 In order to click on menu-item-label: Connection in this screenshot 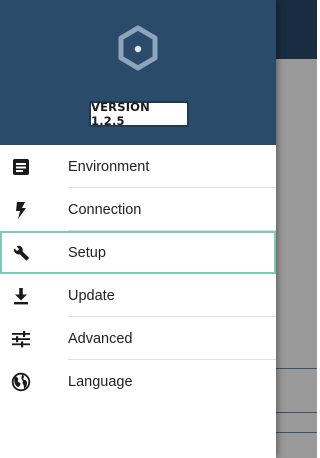, I will do `click(105, 209)`.